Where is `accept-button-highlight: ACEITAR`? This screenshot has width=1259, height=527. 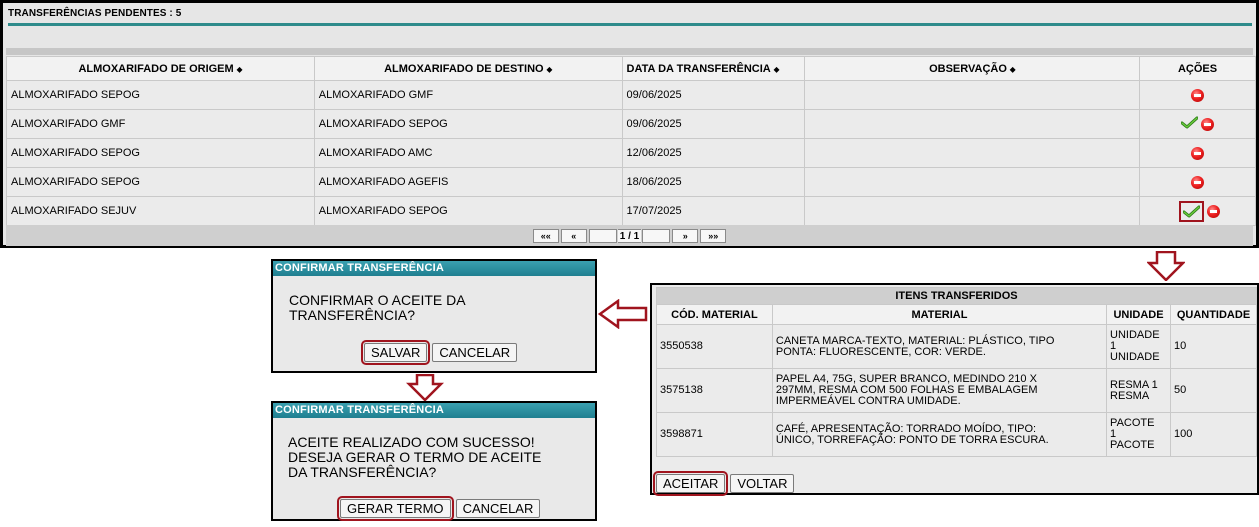
accept-button-highlight: ACEITAR is located at coordinates (691, 483).